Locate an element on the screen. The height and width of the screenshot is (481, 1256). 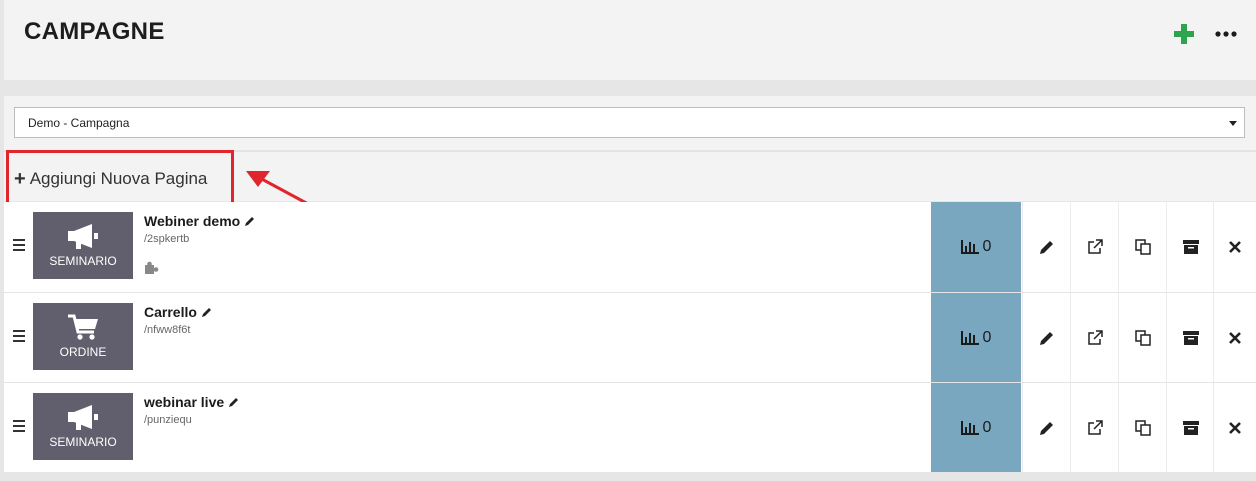
campaign-selector-bar: Demo - Campagna is located at coordinates (630, 123).